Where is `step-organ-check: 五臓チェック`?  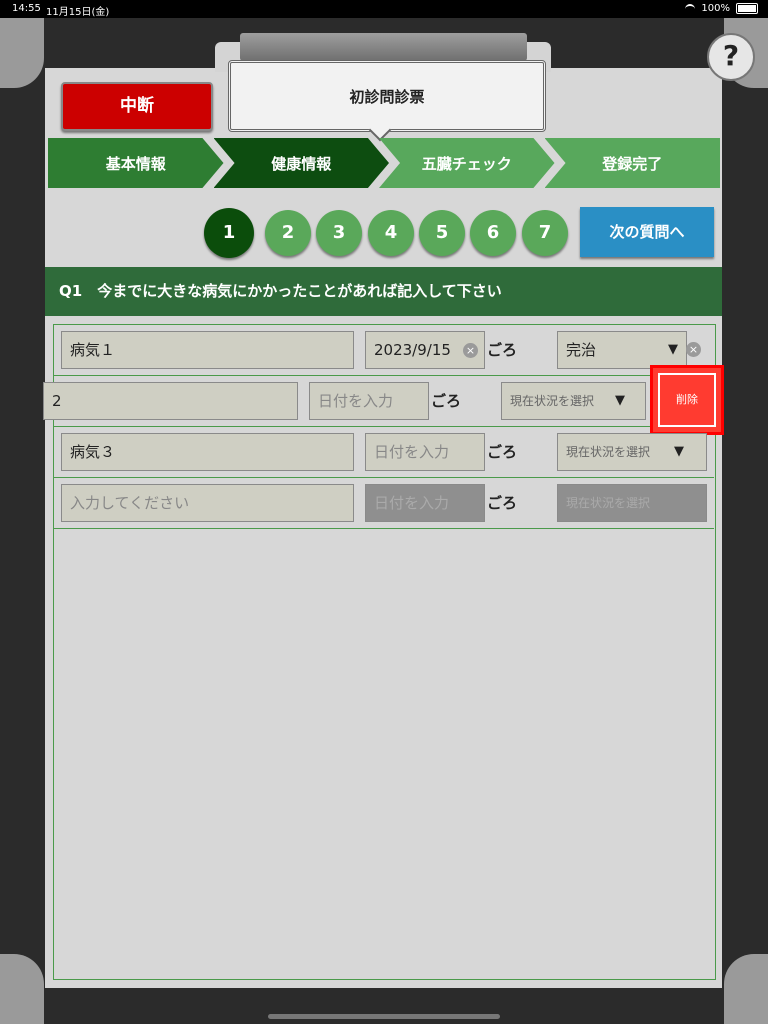
step-organ-check: 五臓チェック is located at coordinates (467, 163).